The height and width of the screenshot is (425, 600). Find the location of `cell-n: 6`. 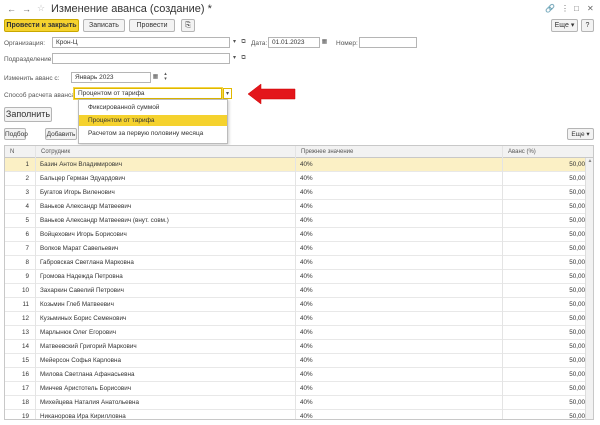

cell-n: 6 is located at coordinates (17, 235).